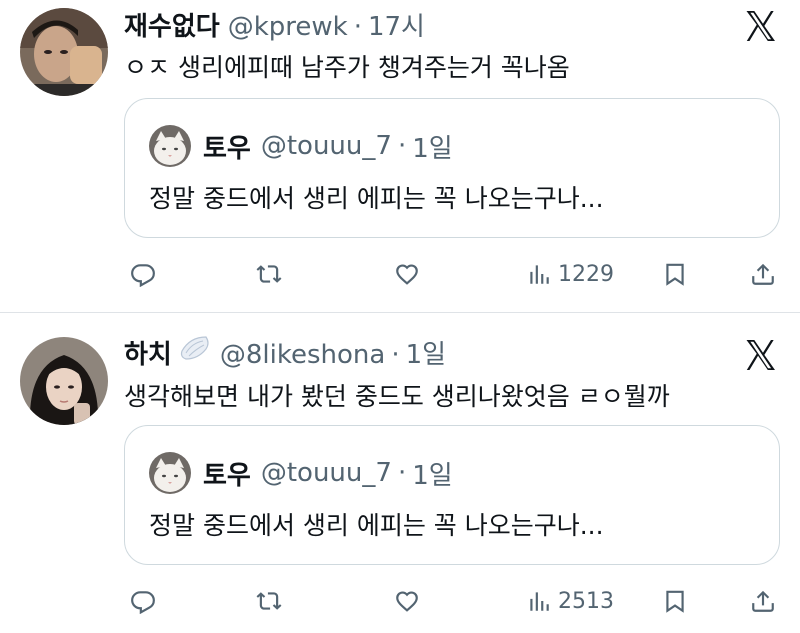  Describe the element at coordinates (397, 396) in the screenshot. I see `tweet-text: 생각해보면 내가 봤던 중드도 생리나왔엇음 ㄹㅇ뭘까` at that location.